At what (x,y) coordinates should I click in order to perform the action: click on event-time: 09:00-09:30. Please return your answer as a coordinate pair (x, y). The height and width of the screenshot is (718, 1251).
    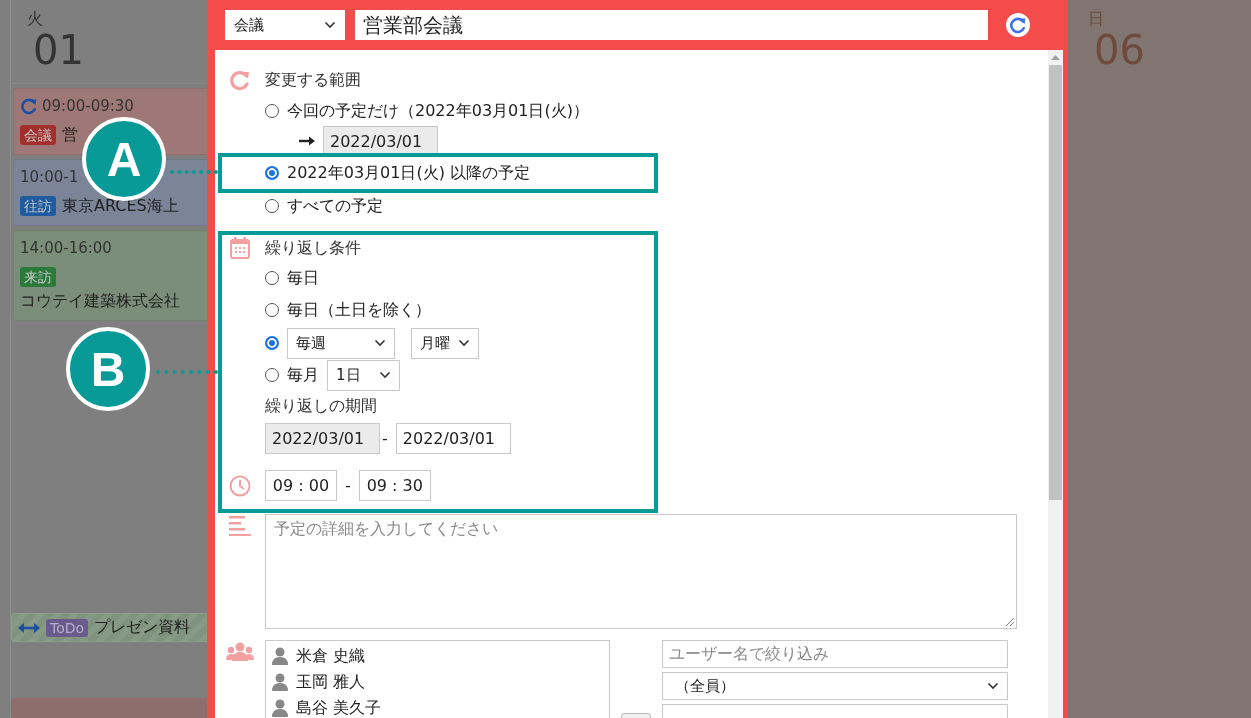
    Looking at the image, I should click on (88, 105).